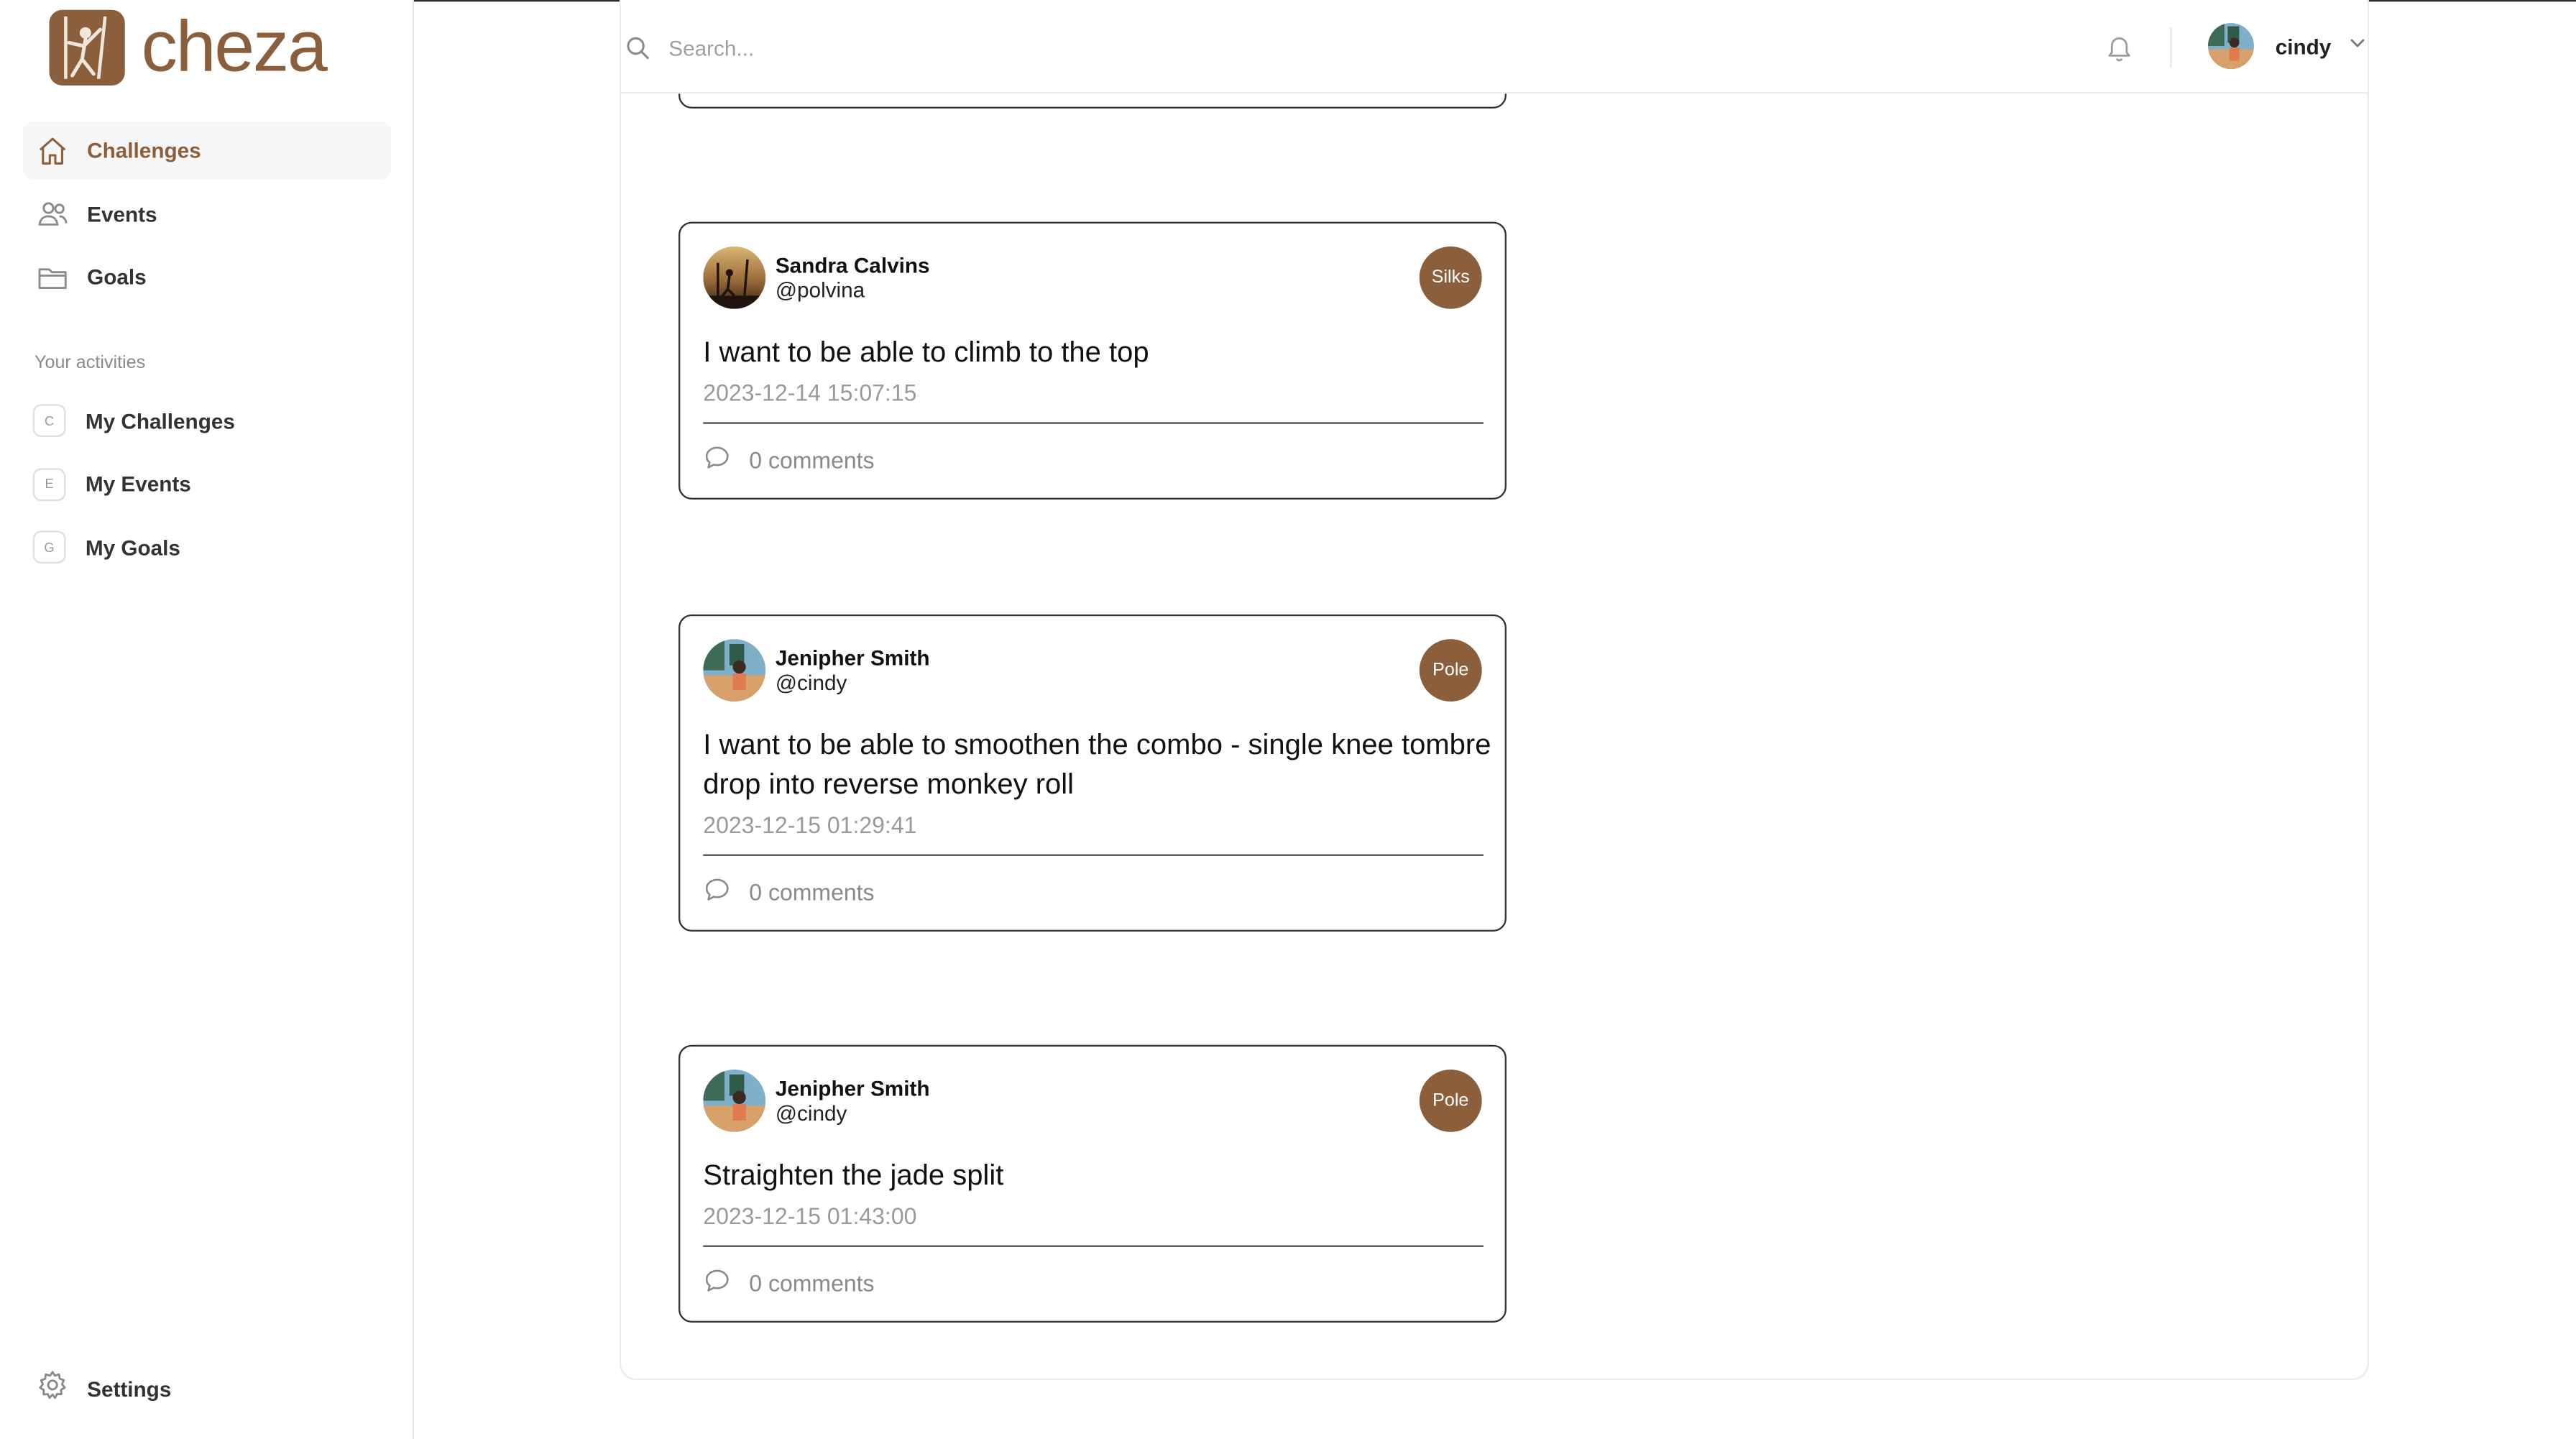  I want to click on header-divider, so click(2171, 47).